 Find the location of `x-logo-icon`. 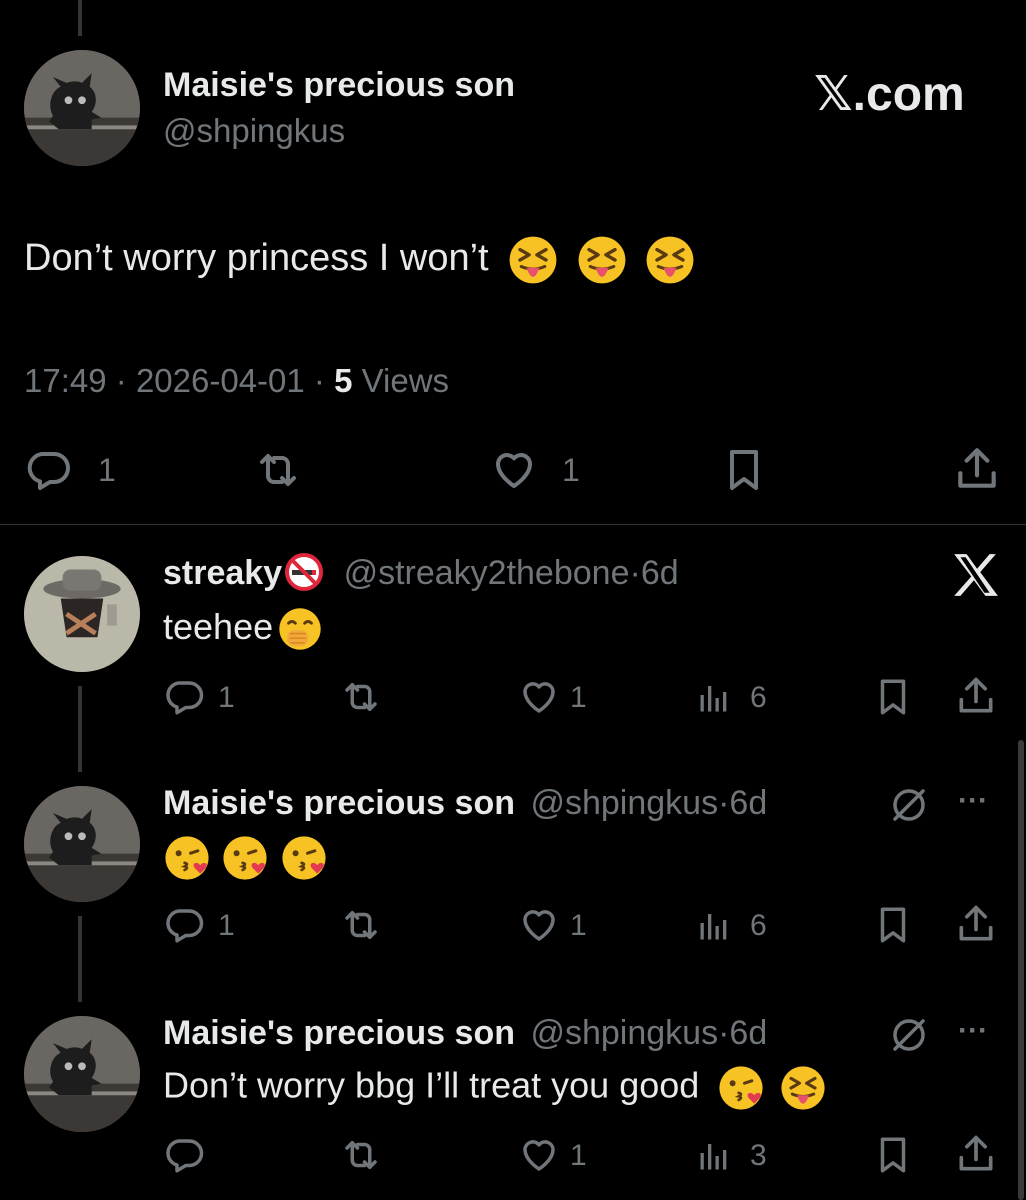

x-logo-icon is located at coordinates (975, 577).